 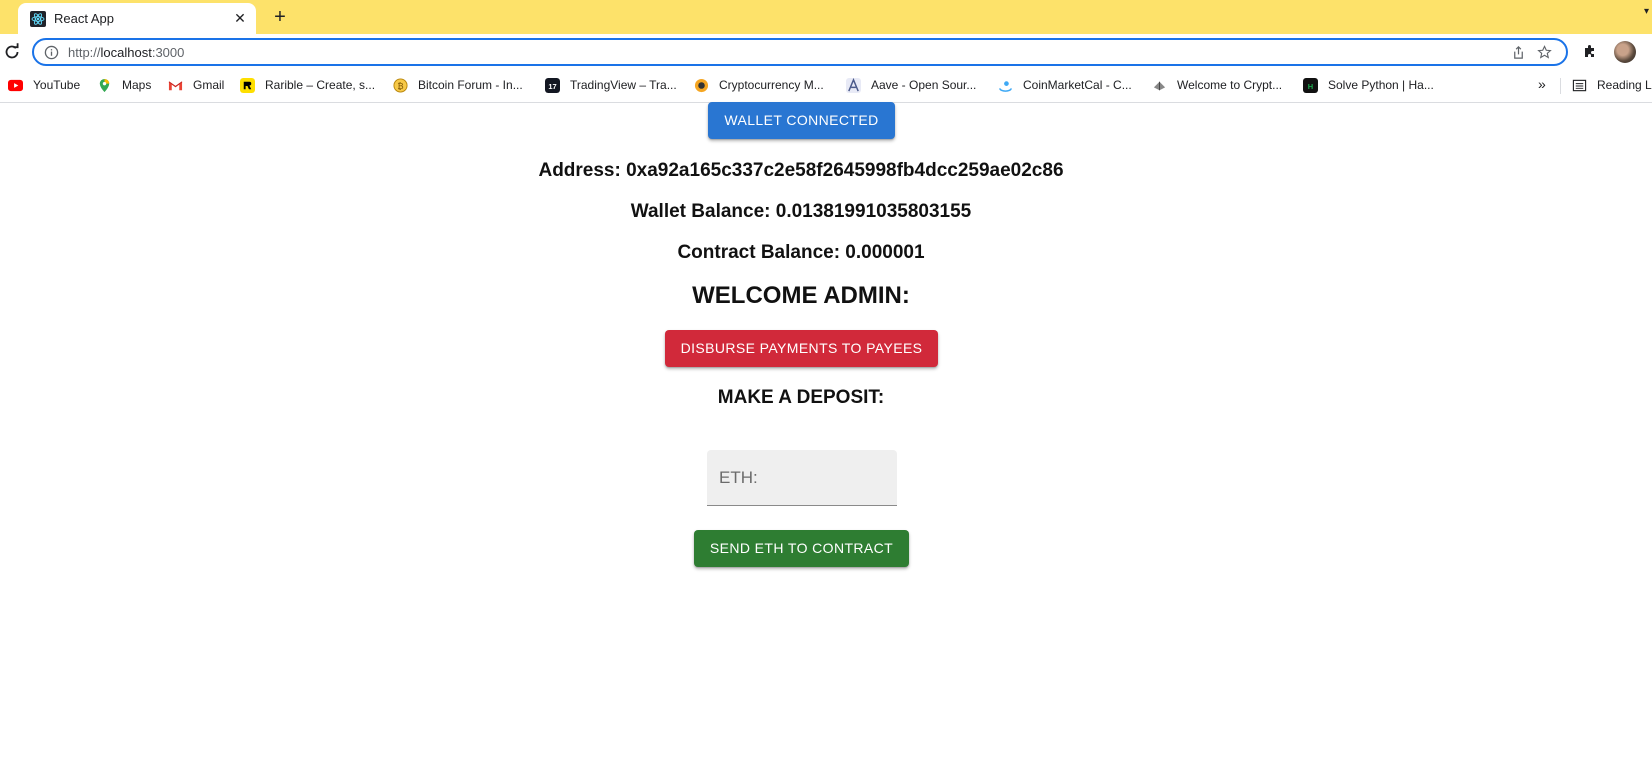 I want to click on tab-strip: React App ✕ + ▾, so click(x=826, y=17).